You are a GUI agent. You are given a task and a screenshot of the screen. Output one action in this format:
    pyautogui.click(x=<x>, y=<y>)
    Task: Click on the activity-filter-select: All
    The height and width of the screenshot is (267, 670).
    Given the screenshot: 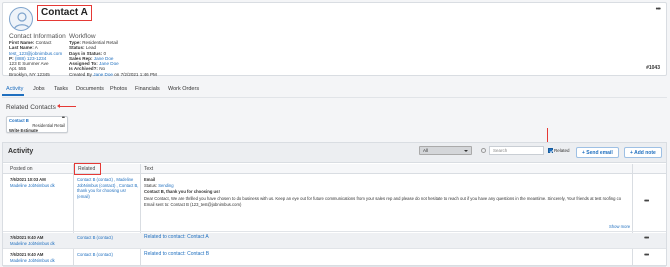 What is the action you would take?
    pyautogui.click(x=445, y=150)
    